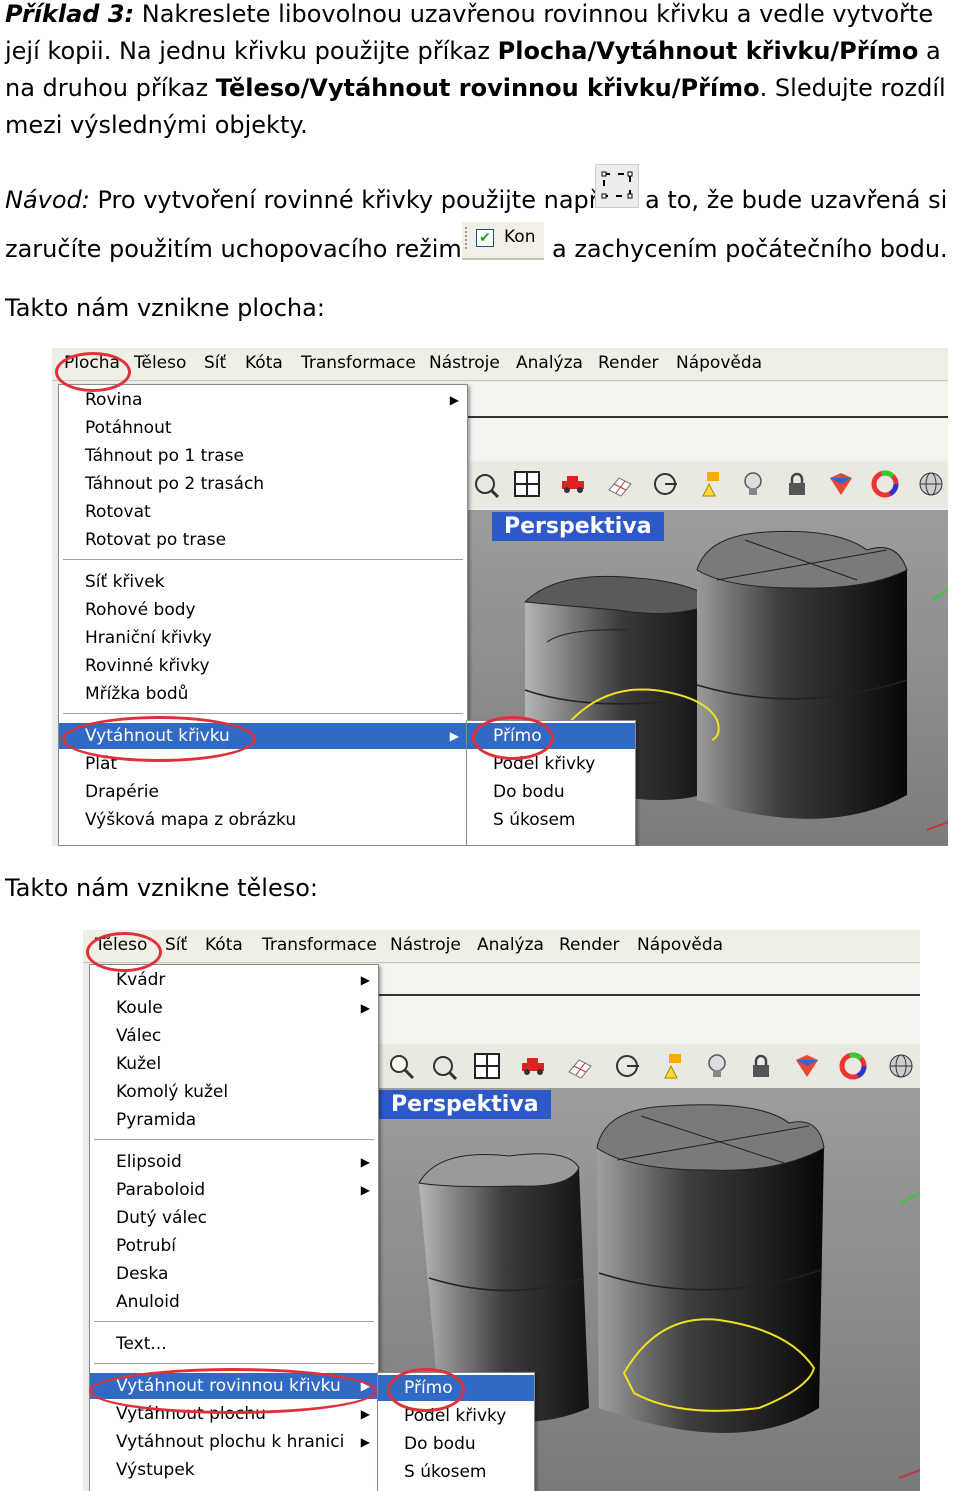 Image resolution: width=960 pixels, height=1491 pixels. I want to click on menu-item-vystupek: Výstupek, so click(234, 1470).